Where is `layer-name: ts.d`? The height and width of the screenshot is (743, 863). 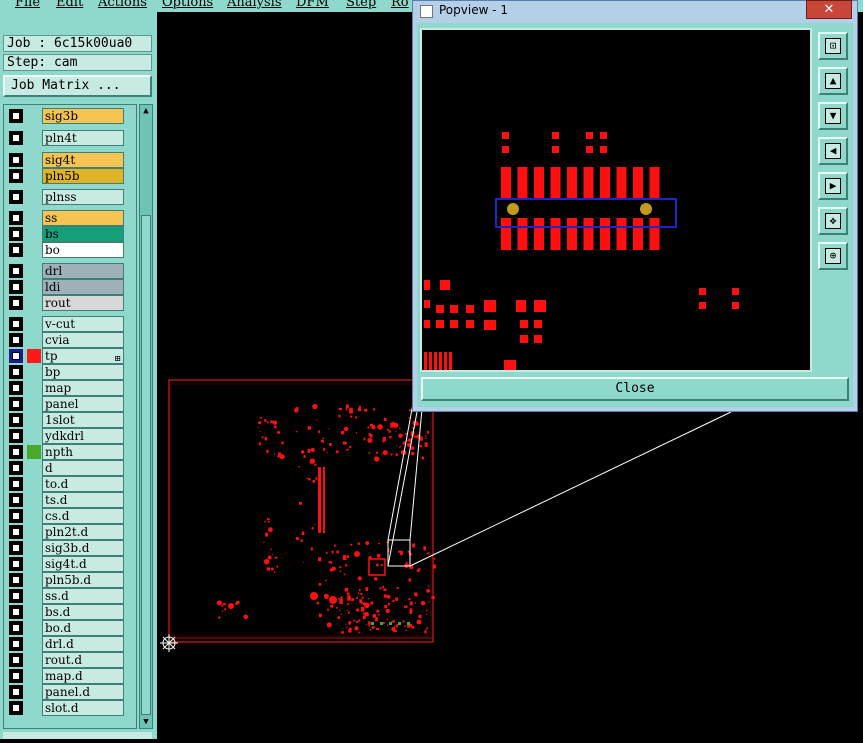
layer-name: ts.d is located at coordinates (83, 500).